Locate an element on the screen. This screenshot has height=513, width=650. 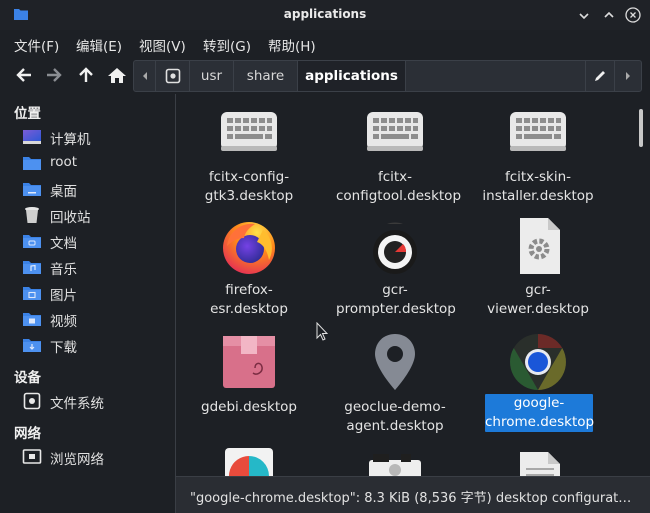
file-item: fcitx-skin-installer.desktop is located at coordinates (538, 158).